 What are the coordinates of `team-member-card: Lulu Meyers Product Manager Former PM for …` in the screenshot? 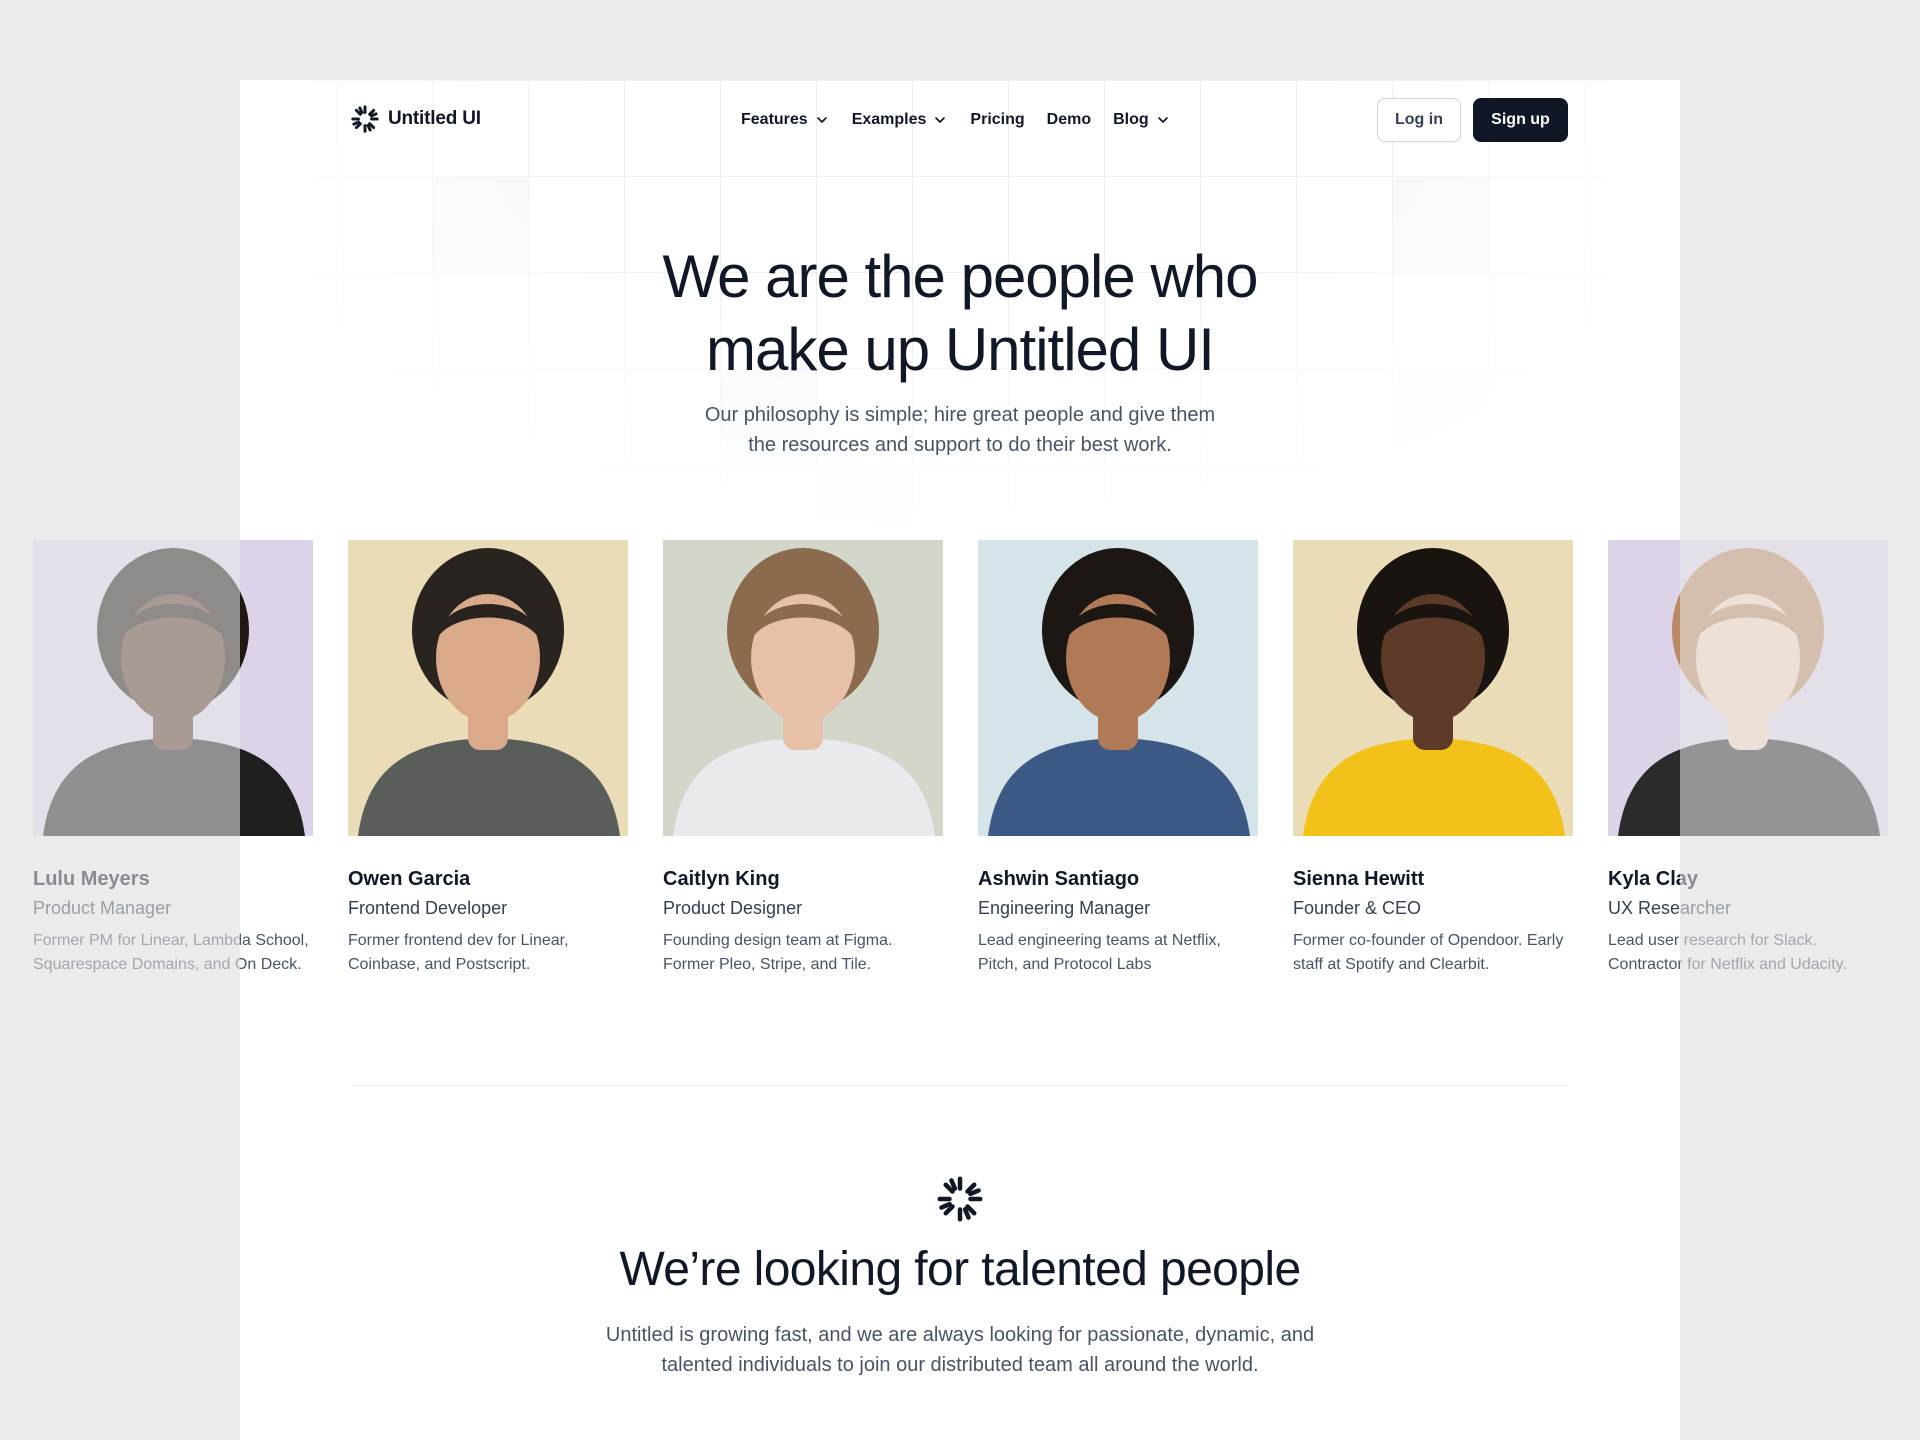 It's located at (173, 758).